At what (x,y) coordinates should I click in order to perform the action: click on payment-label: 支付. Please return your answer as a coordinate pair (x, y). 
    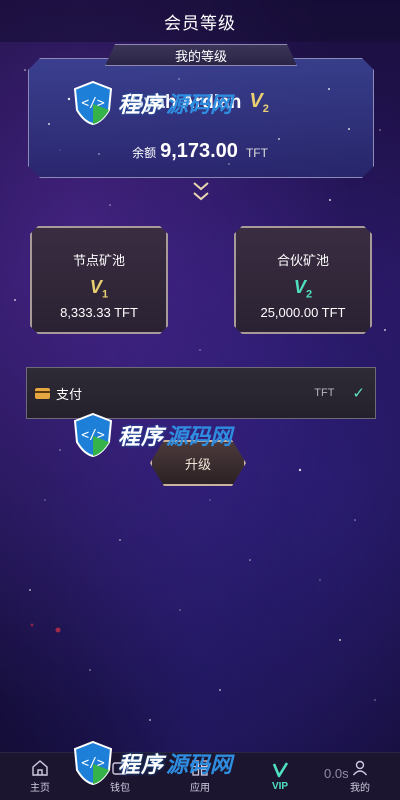
    Looking at the image, I should click on (69, 394).